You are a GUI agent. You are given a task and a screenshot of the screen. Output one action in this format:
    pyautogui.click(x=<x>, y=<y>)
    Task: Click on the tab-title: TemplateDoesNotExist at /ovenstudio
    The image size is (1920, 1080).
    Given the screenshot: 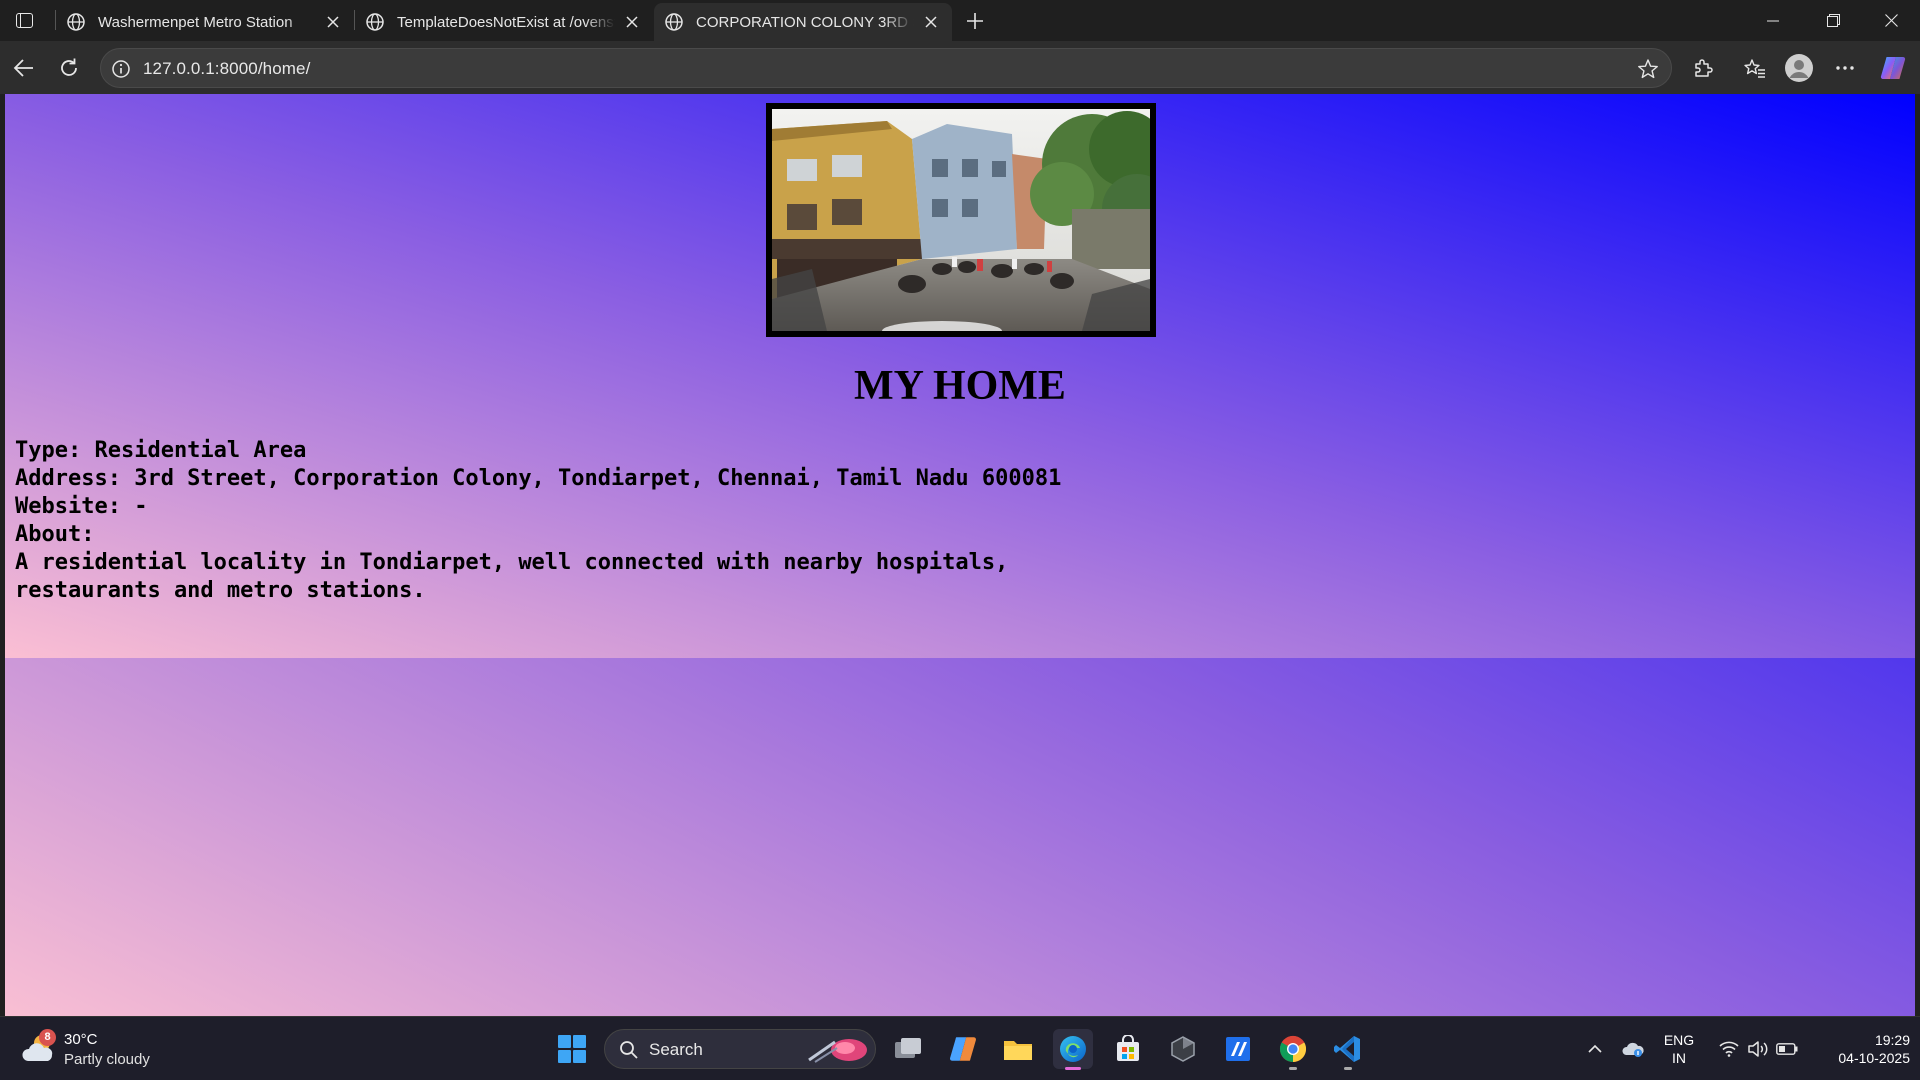 What is the action you would take?
    pyautogui.click(x=506, y=22)
    